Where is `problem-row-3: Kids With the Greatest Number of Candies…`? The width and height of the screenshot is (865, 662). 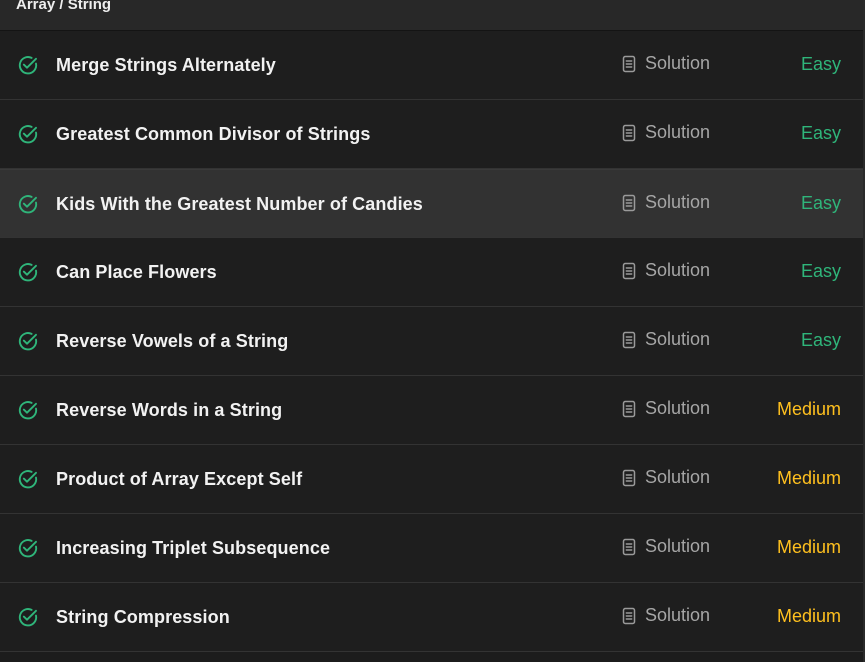 problem-row-3: Kids With the Greatest Number of Candies… is located at coordinates (431, 203).